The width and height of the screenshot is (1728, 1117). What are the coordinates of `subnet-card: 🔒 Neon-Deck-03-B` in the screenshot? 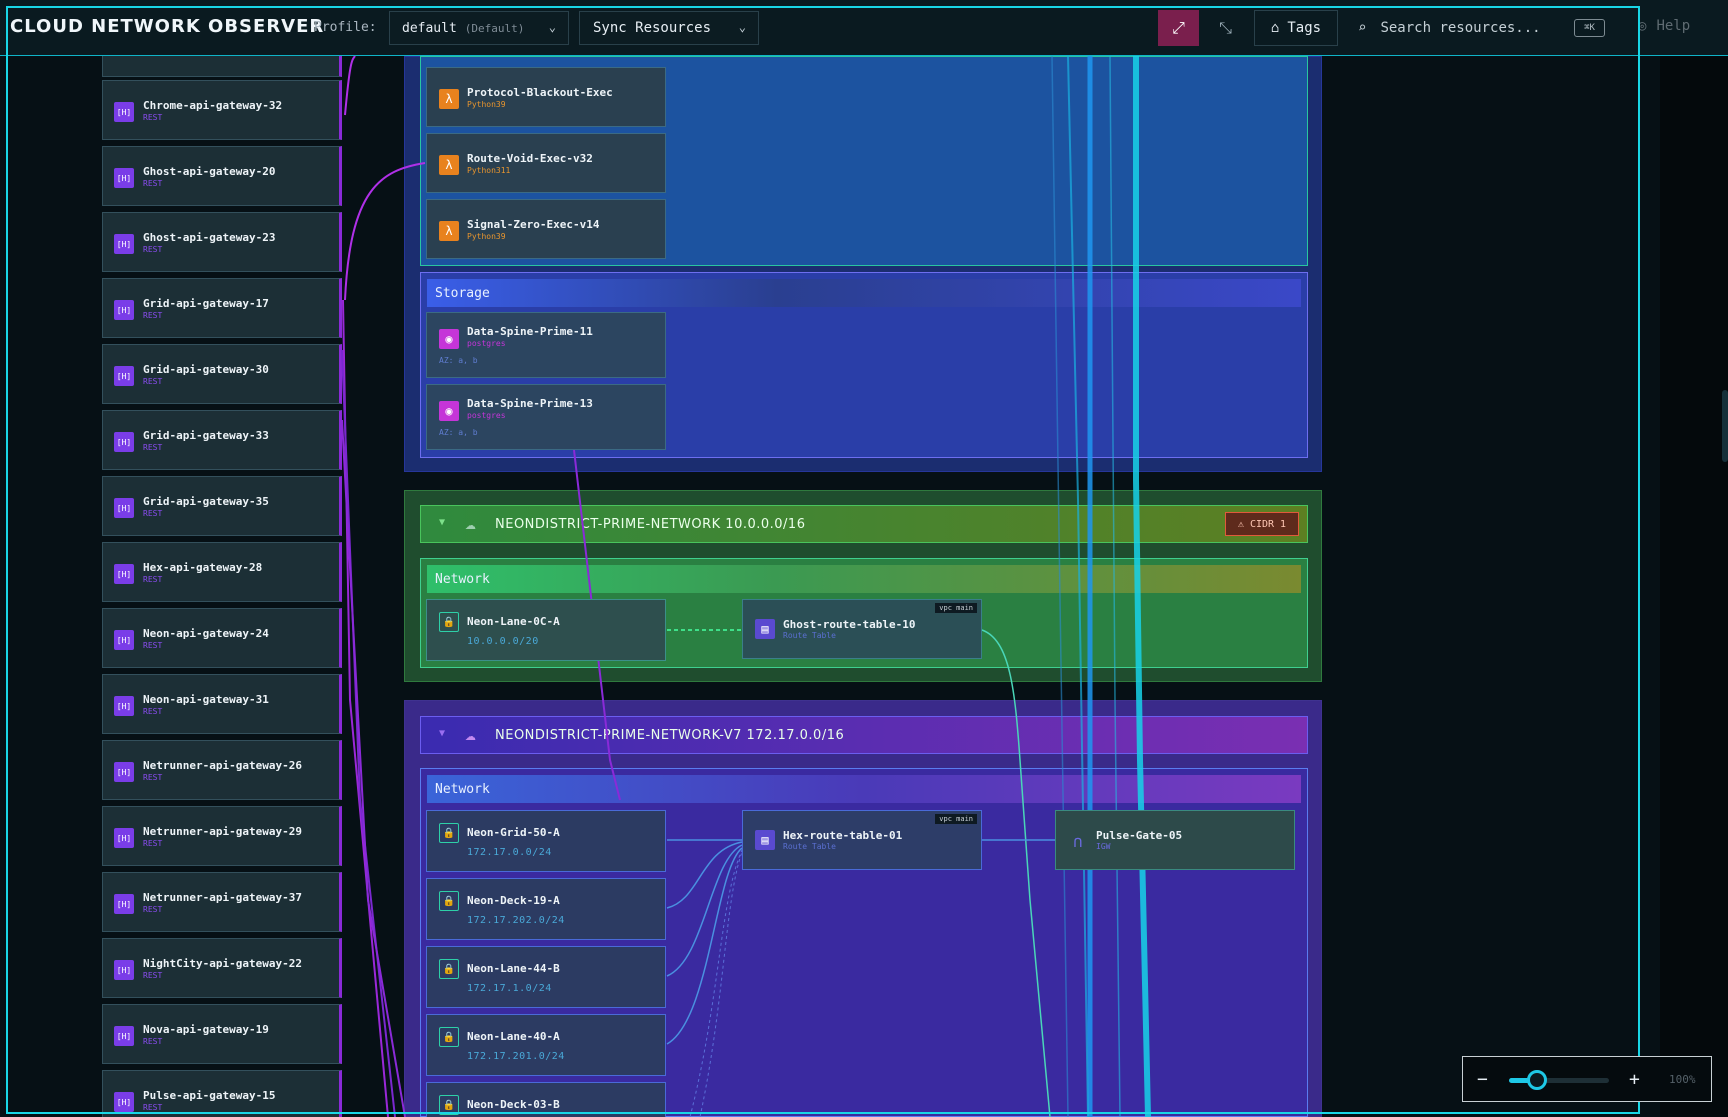 It's located at (546, 1099).